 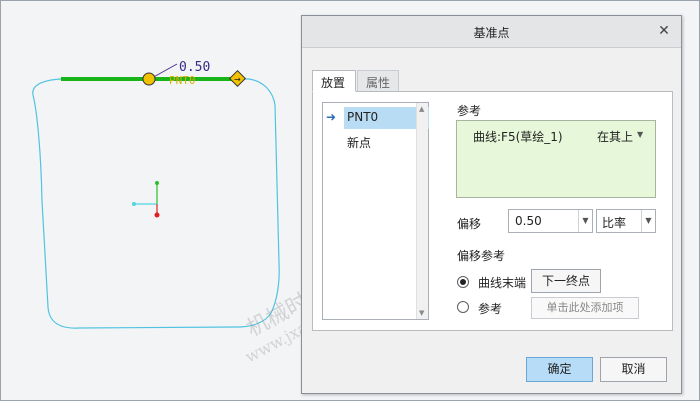 What do you see at coordinates (469, 224) in the screenshot?
I see `offset-label: 偏移` at bounding box center [469, 224].